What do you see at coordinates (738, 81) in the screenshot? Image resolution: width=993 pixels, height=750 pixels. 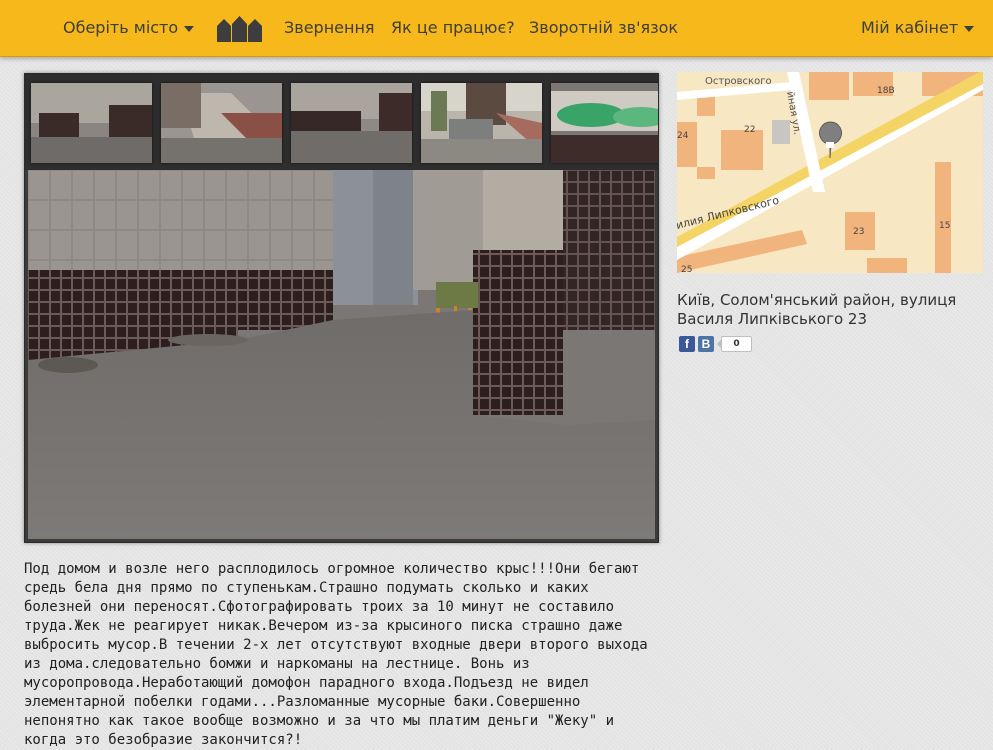 I see `map-label-street-top: Островского` at bounding box center [738, 81].